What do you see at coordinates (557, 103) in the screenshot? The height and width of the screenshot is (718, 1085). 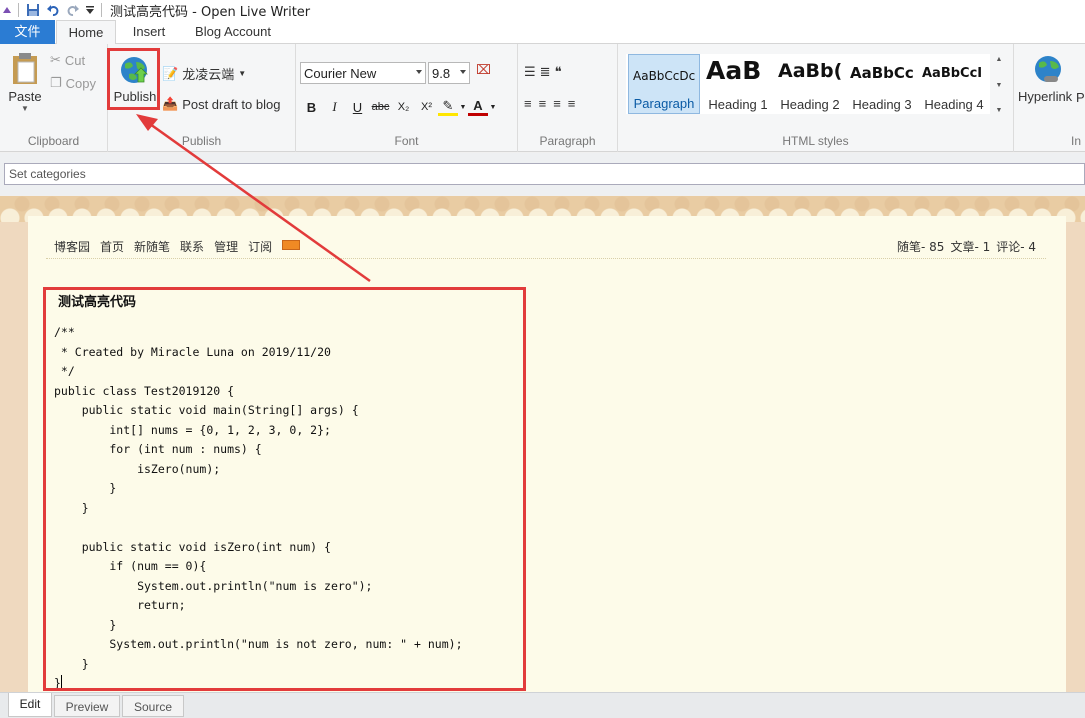 I see `align-right-icon: ≡` at bounding box center [557, 103].